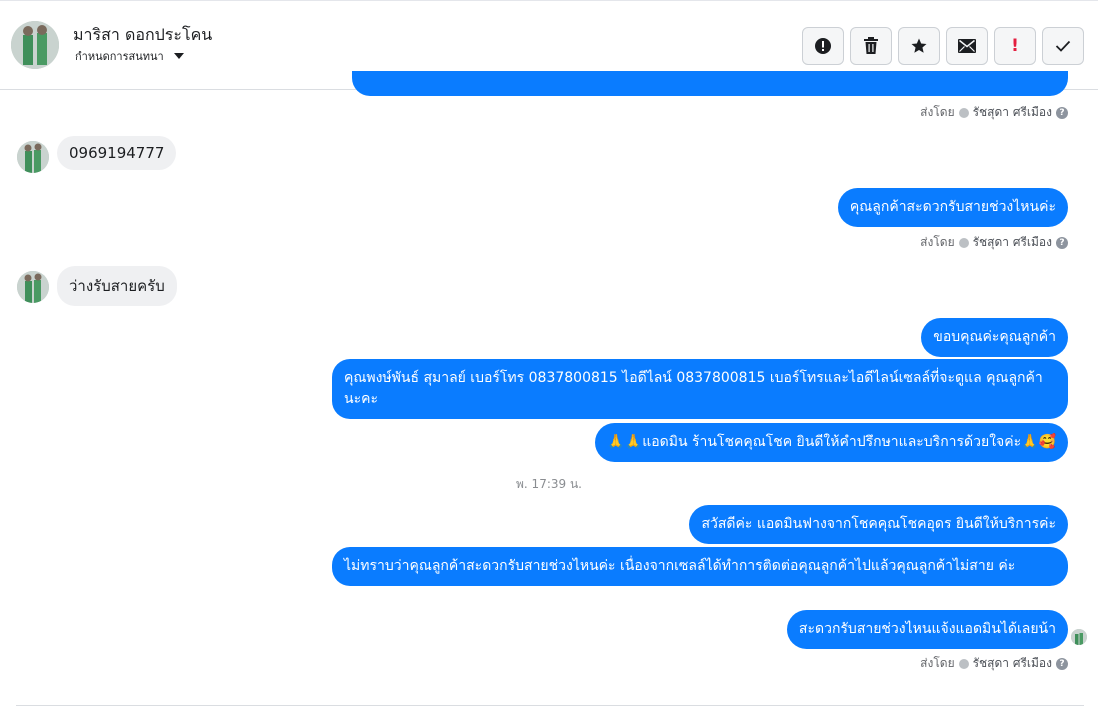  Describe the element at coordinates (710, 83) in the screenshot. I see `message-bubble-outgoing-partial` at that location.